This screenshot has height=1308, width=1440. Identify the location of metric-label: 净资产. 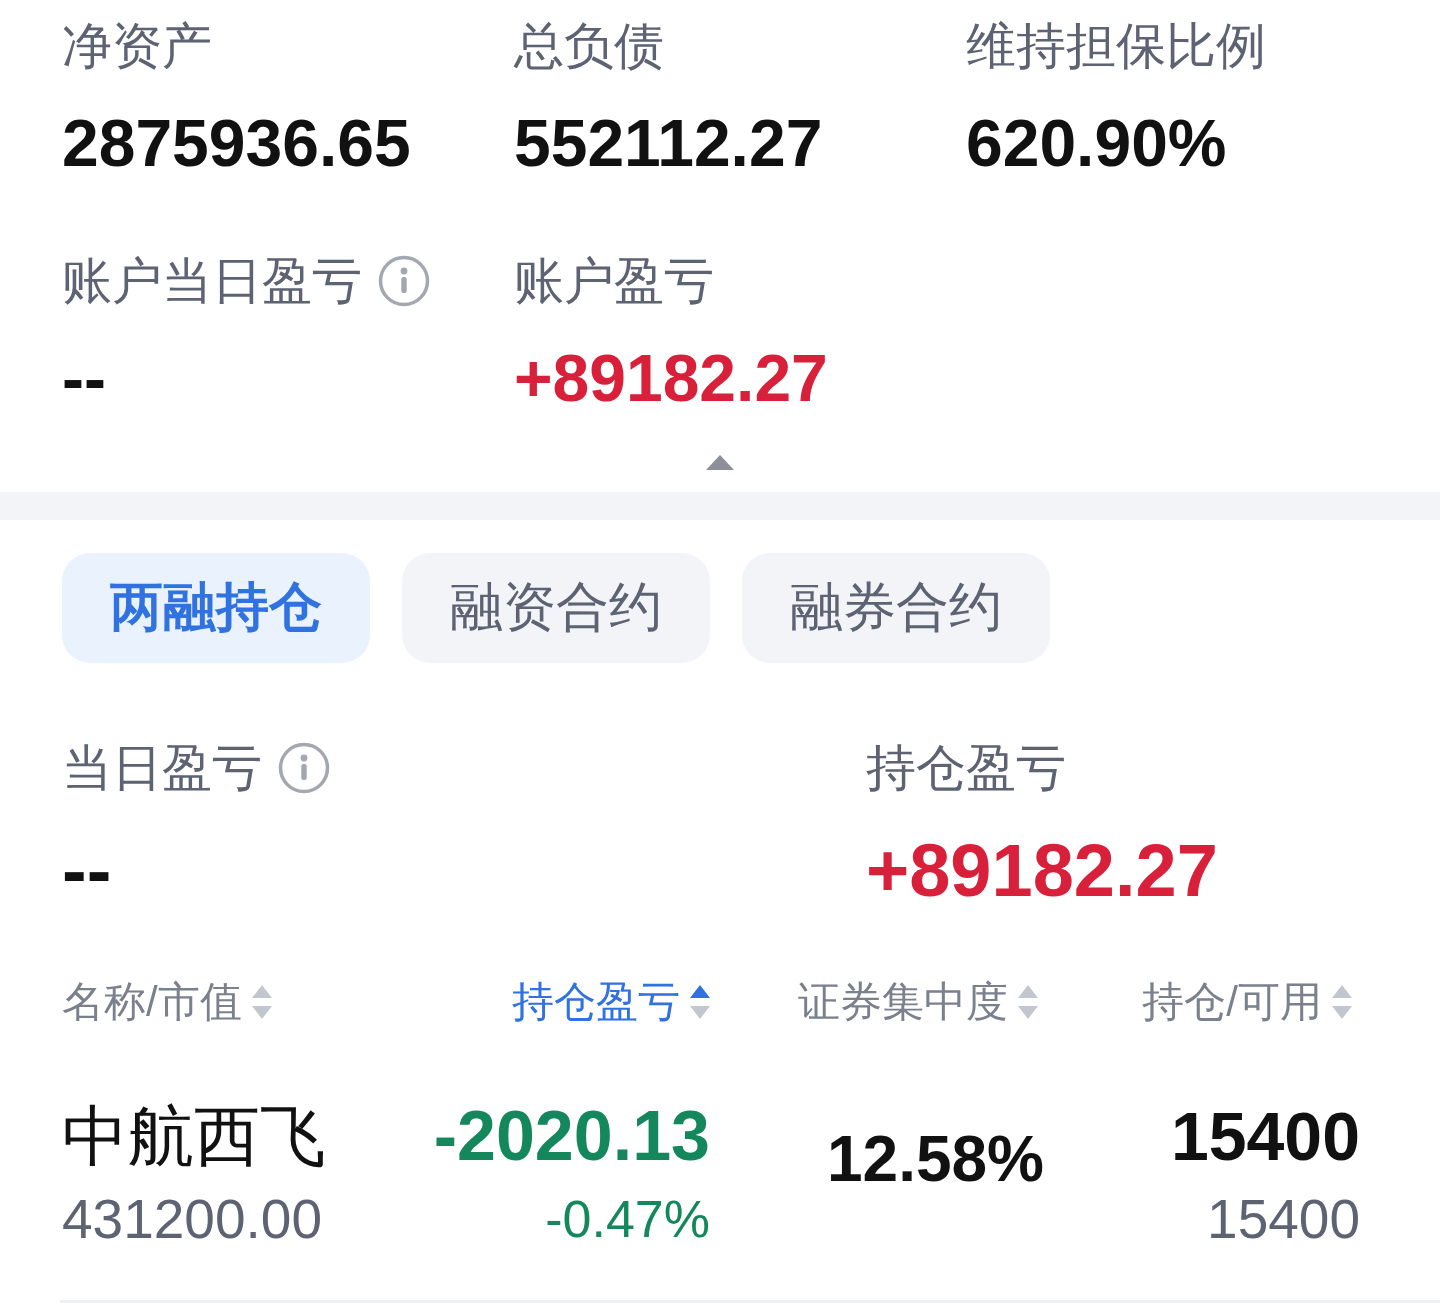
(137, 46).